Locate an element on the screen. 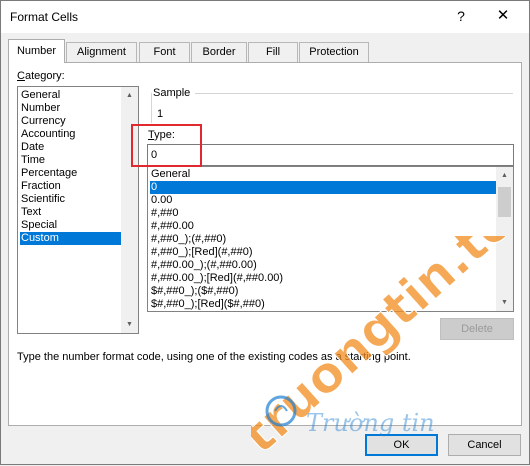 This screenshot has width=530, height=466. tab-label: Font is located at coordinates (164, 52).